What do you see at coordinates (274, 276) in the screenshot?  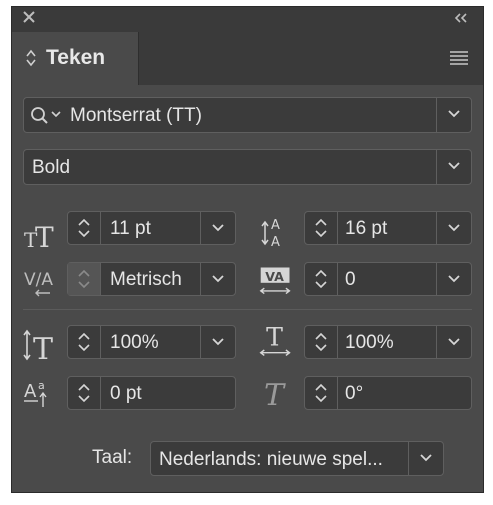 I see `svg-text: VA` at bounding box center [274, 276].